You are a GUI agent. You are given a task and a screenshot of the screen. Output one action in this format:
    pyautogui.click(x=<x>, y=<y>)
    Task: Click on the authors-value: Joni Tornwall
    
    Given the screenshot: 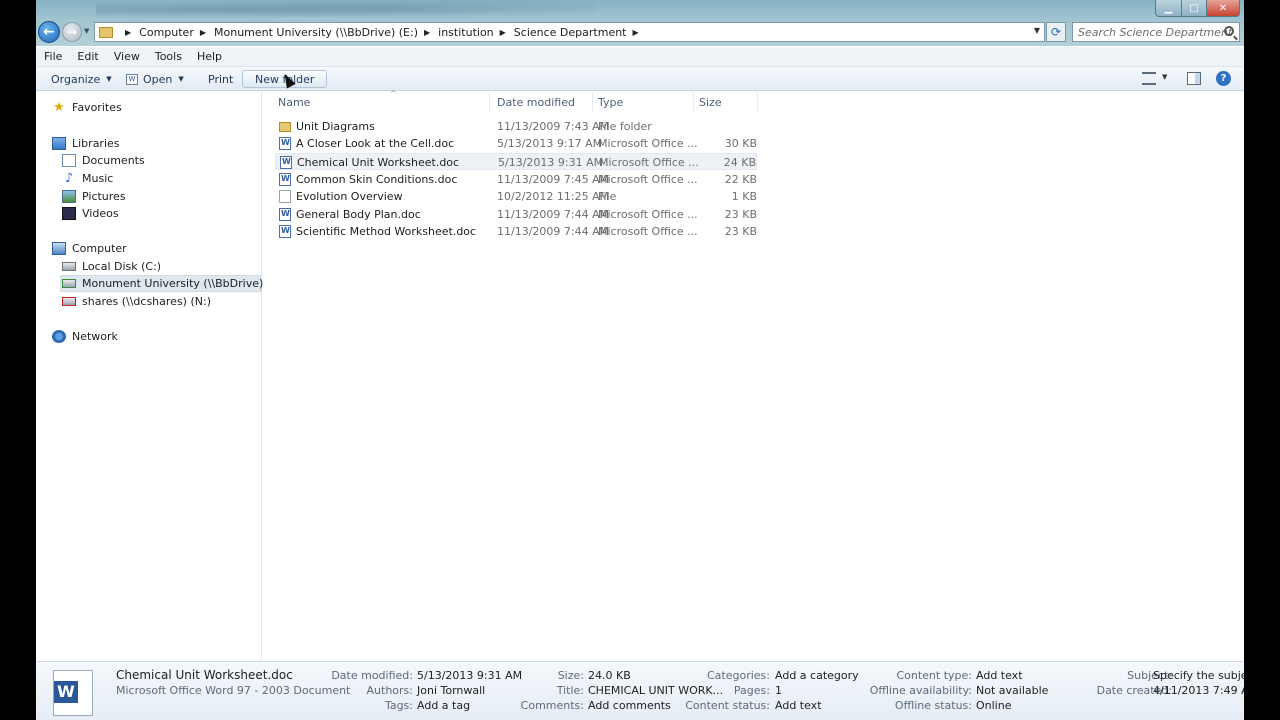 What is the action you would take?
    pyautogui.click(x=451, y=690)
    